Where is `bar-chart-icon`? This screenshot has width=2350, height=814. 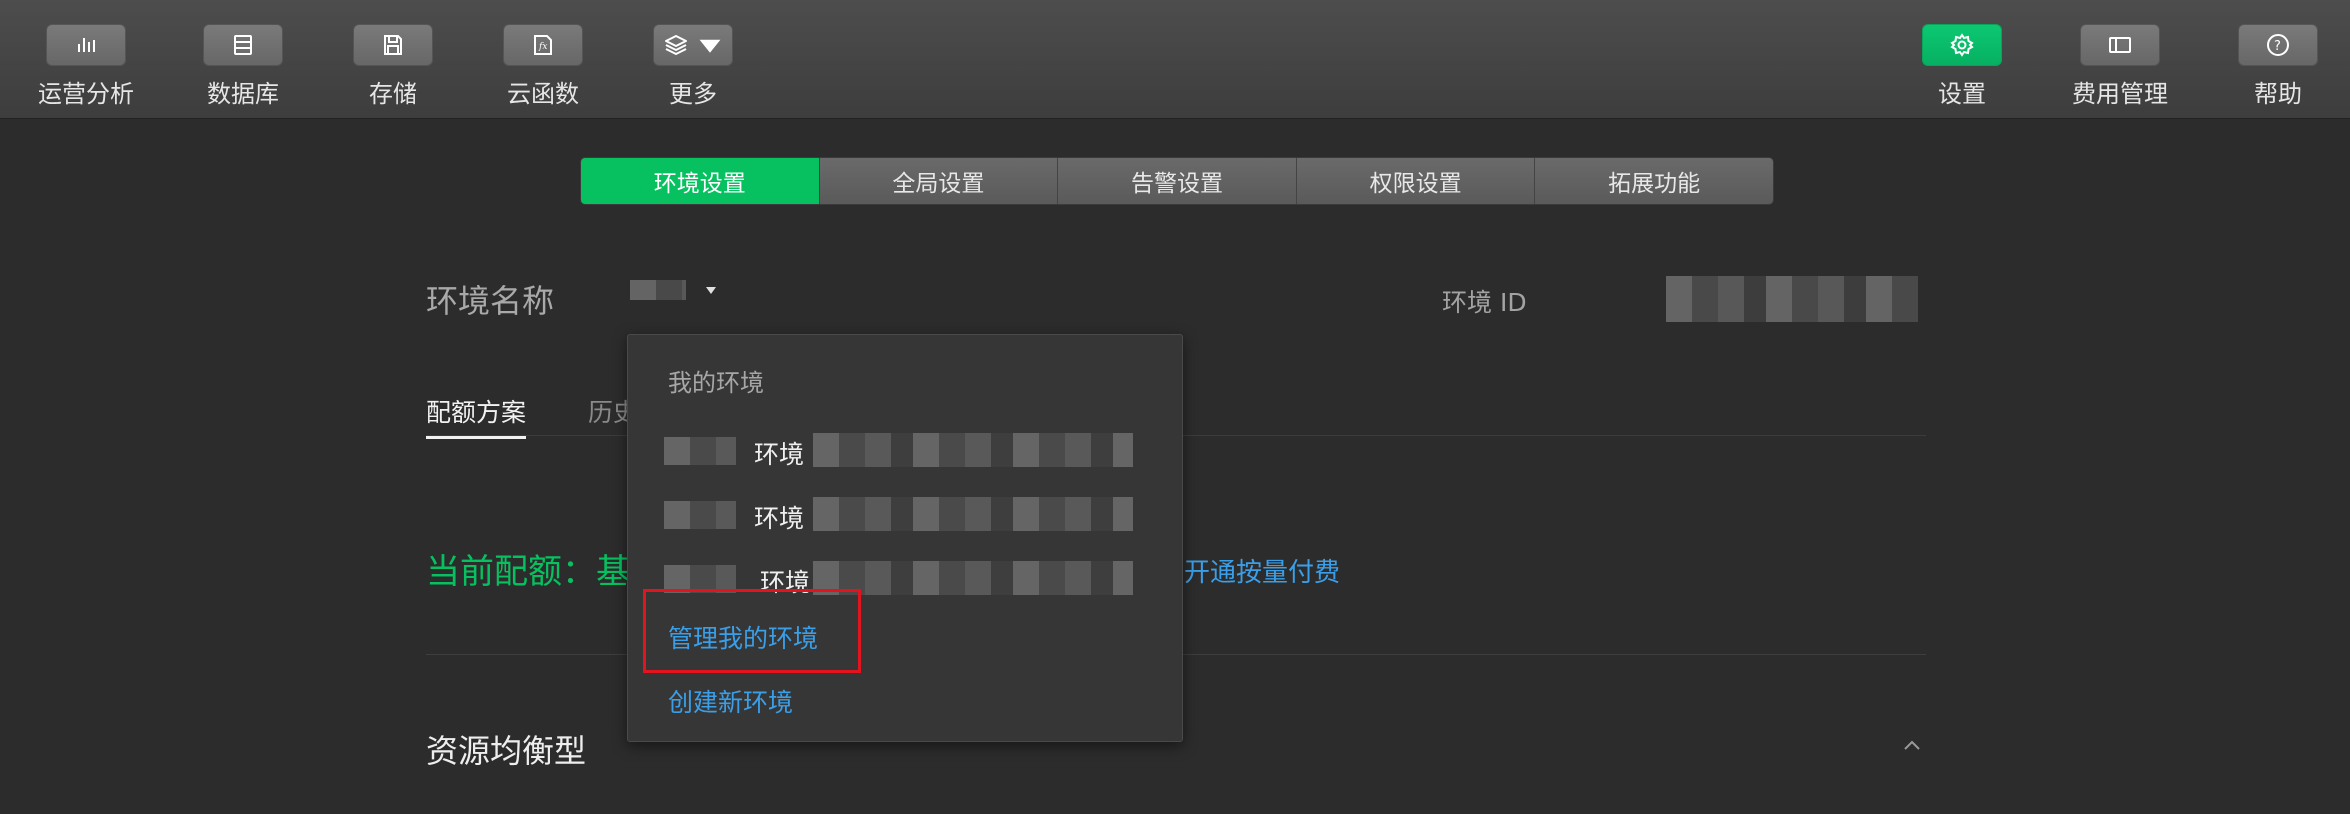
bar-chart-icon is located at coordinates (86, 45).